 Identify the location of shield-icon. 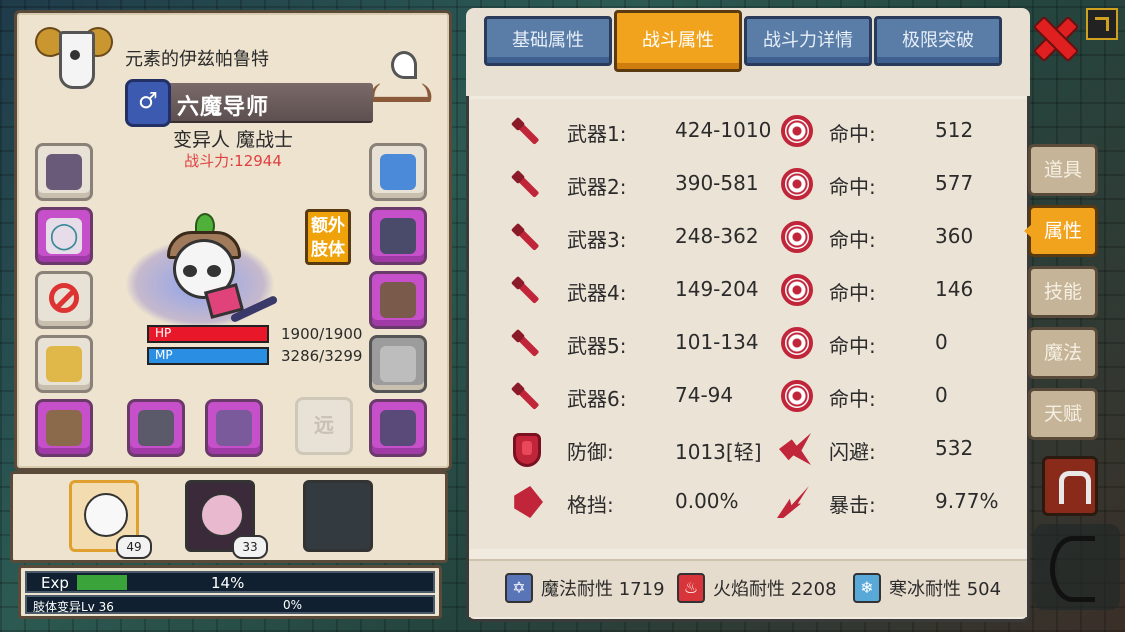
(527, 450).